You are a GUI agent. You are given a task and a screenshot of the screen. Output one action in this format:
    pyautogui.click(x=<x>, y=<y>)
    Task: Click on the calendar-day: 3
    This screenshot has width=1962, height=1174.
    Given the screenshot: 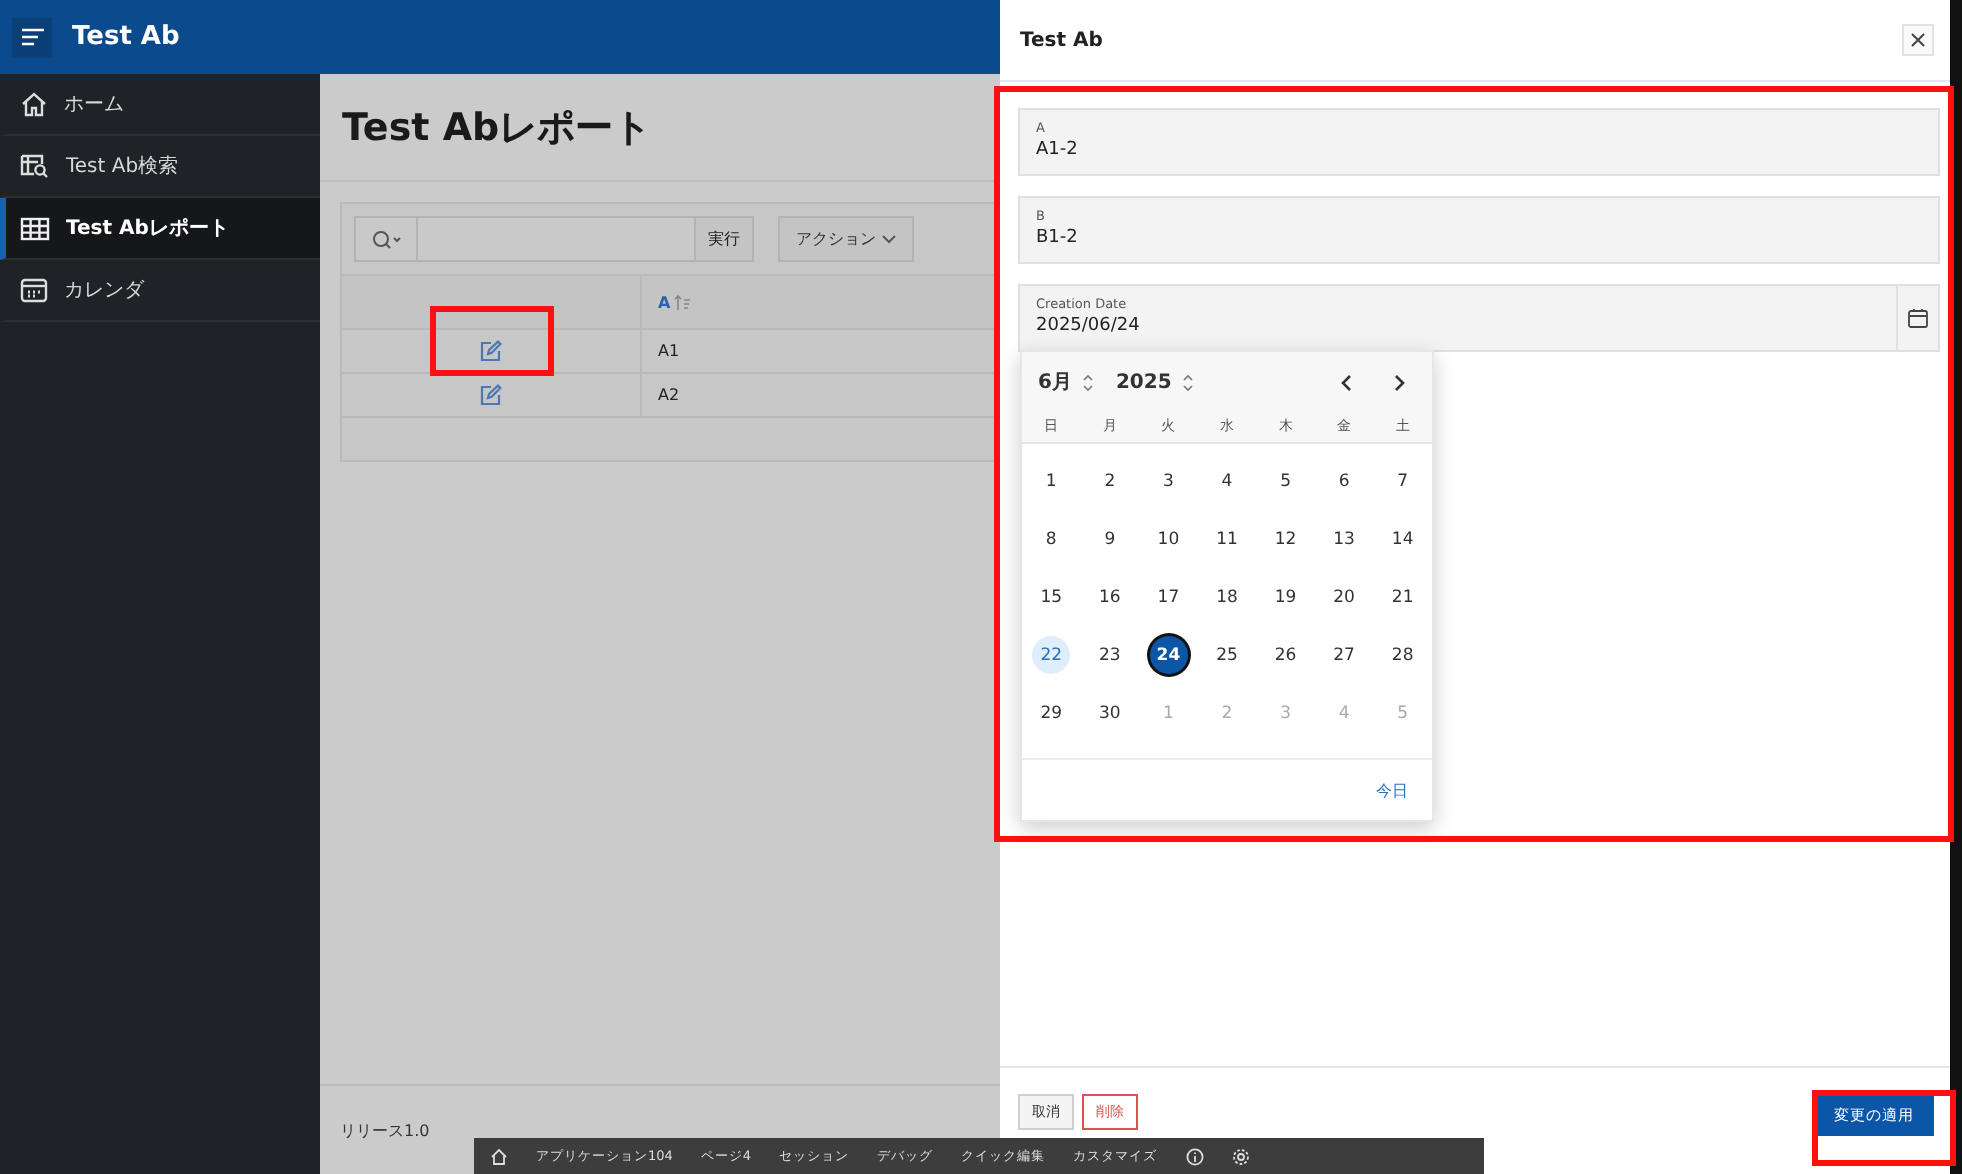 What is the action you would take?
    pyautogui.click(x=1168, y=481)
    